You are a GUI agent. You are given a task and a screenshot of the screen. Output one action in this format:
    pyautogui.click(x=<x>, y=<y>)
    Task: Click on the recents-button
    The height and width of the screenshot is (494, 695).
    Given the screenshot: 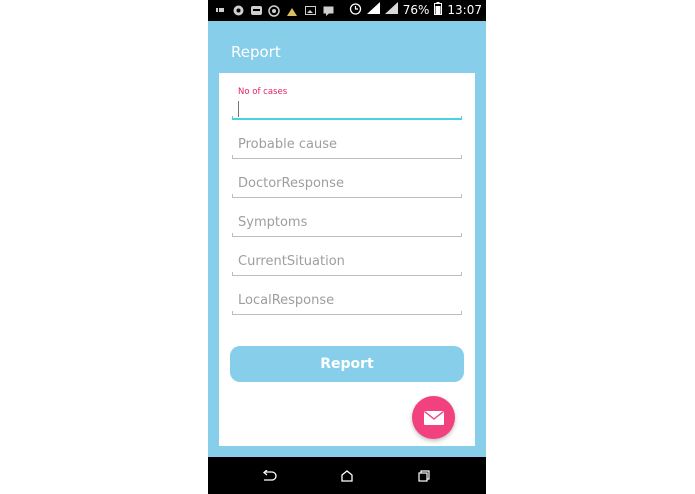 What is the action you would take?
    pyautogui.click(x=424, y=476)
    